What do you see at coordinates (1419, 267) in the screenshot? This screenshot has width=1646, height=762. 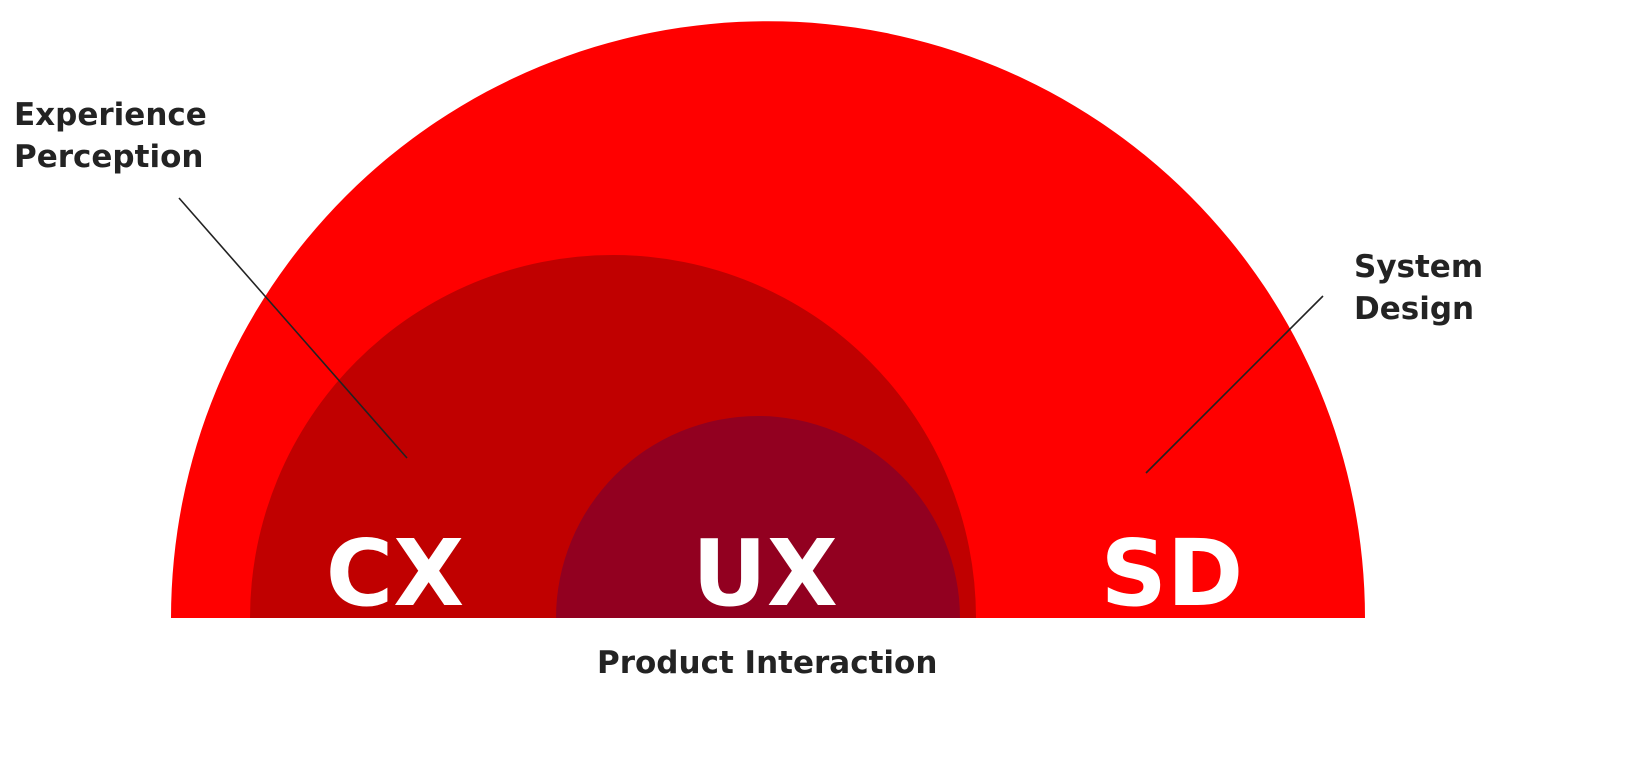 I see `system-label-line1: System` at bounding box center [1419, 267].